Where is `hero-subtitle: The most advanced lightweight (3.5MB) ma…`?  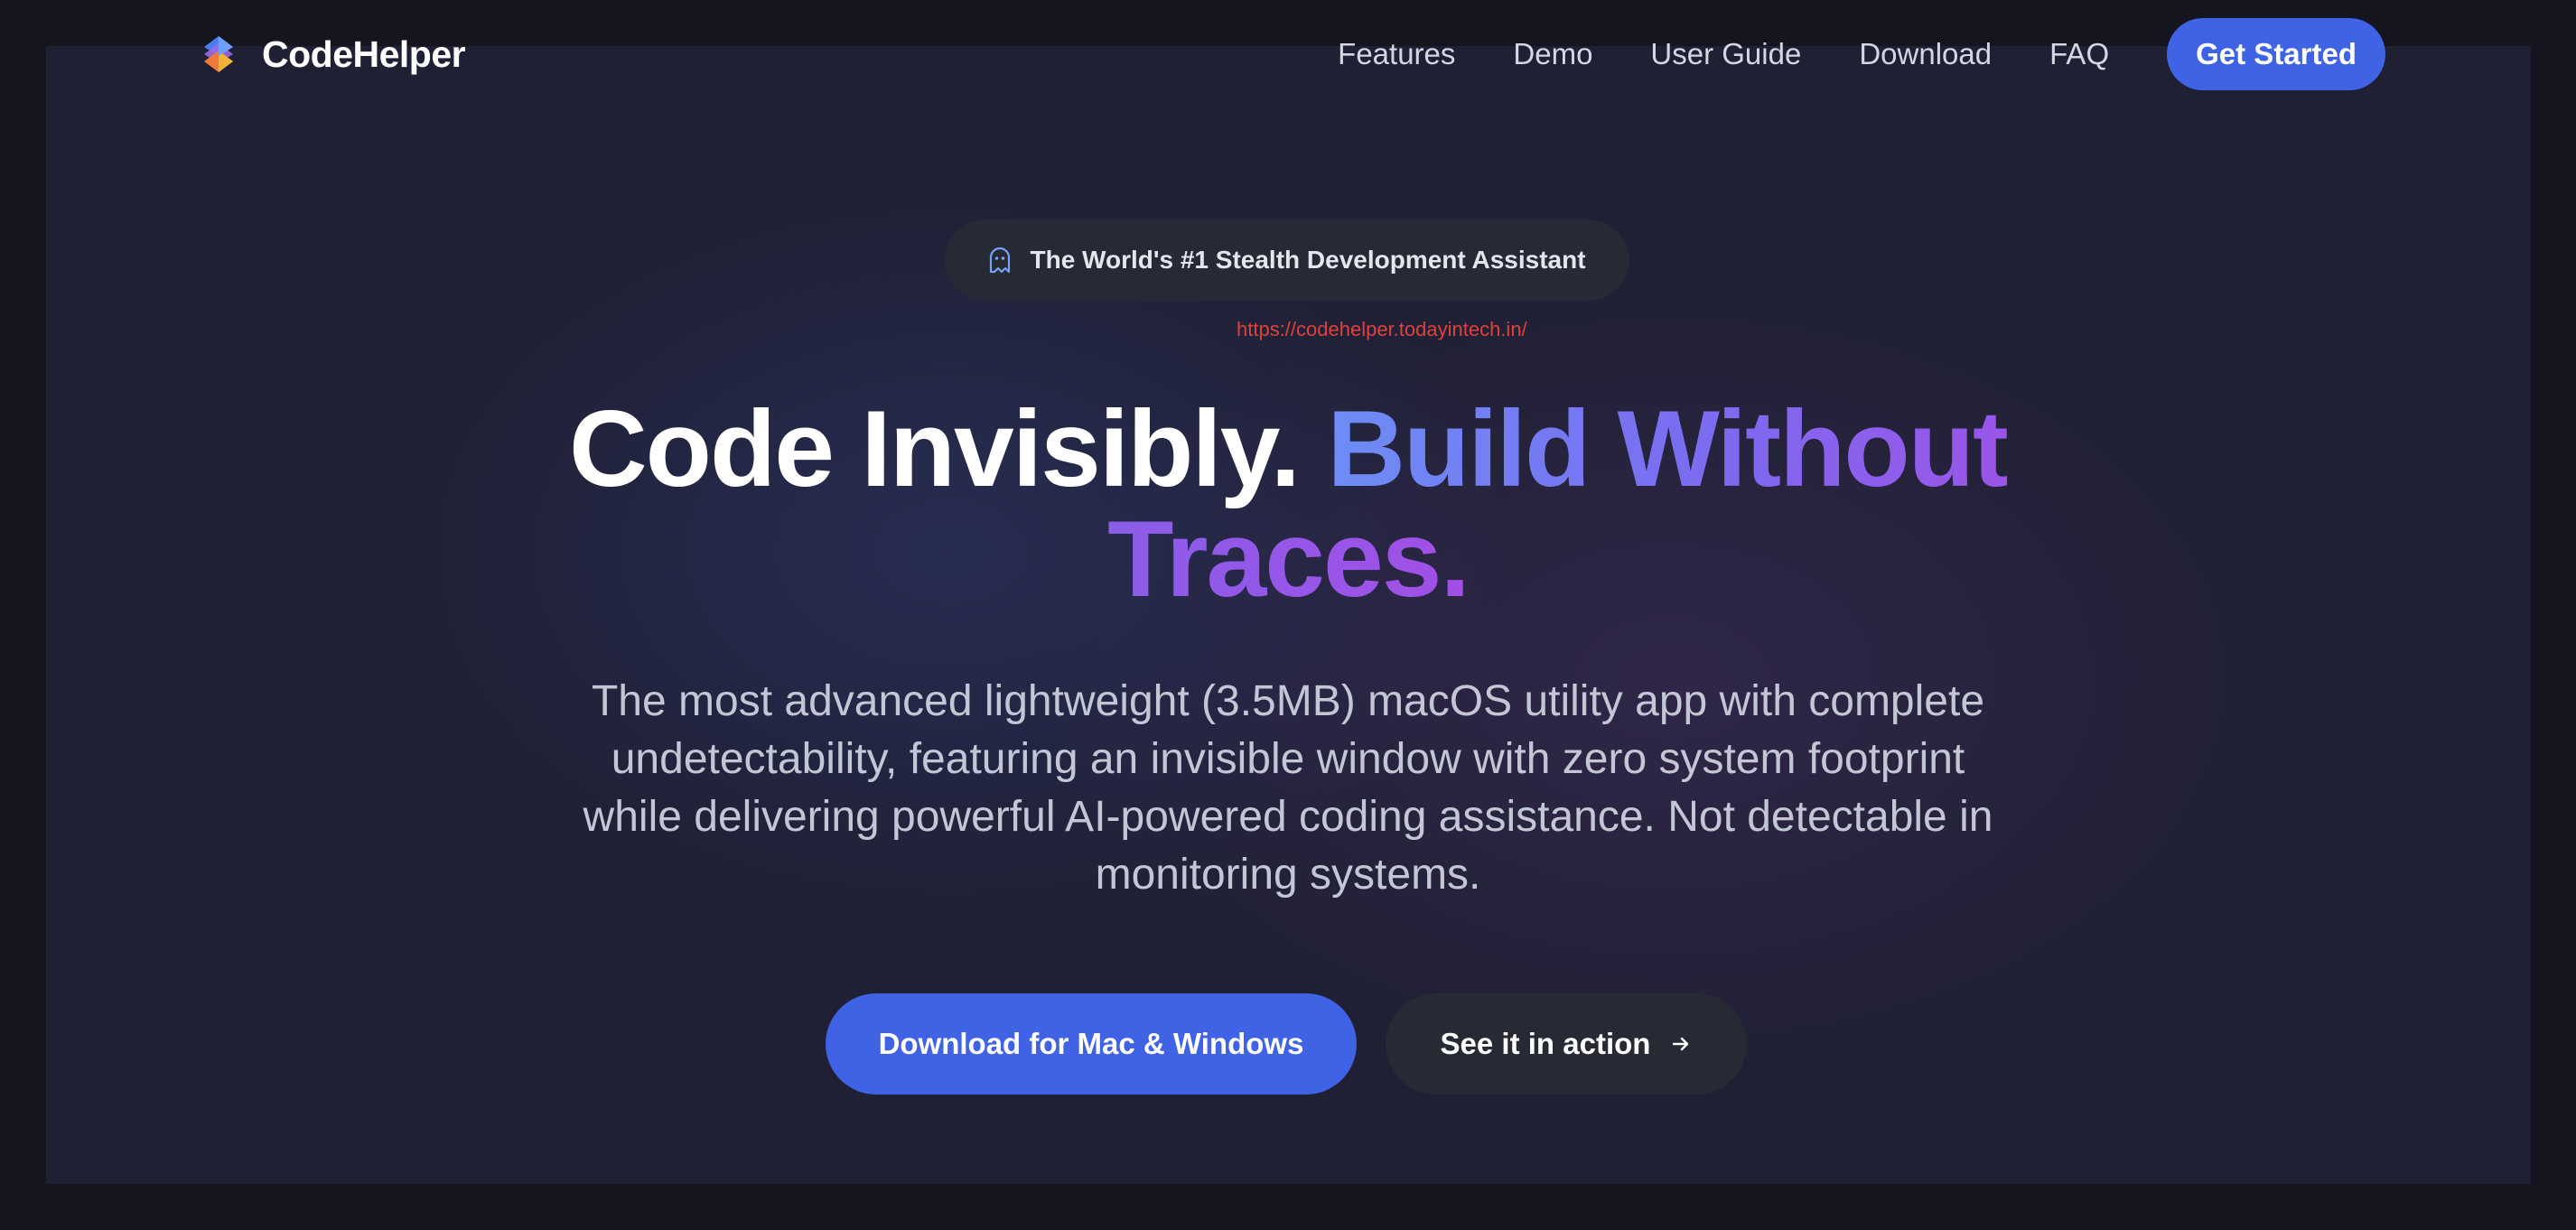
hero-subtitle: The most advanced lightweight (3.5MB) ma… is located at coordinates (1288, 788).